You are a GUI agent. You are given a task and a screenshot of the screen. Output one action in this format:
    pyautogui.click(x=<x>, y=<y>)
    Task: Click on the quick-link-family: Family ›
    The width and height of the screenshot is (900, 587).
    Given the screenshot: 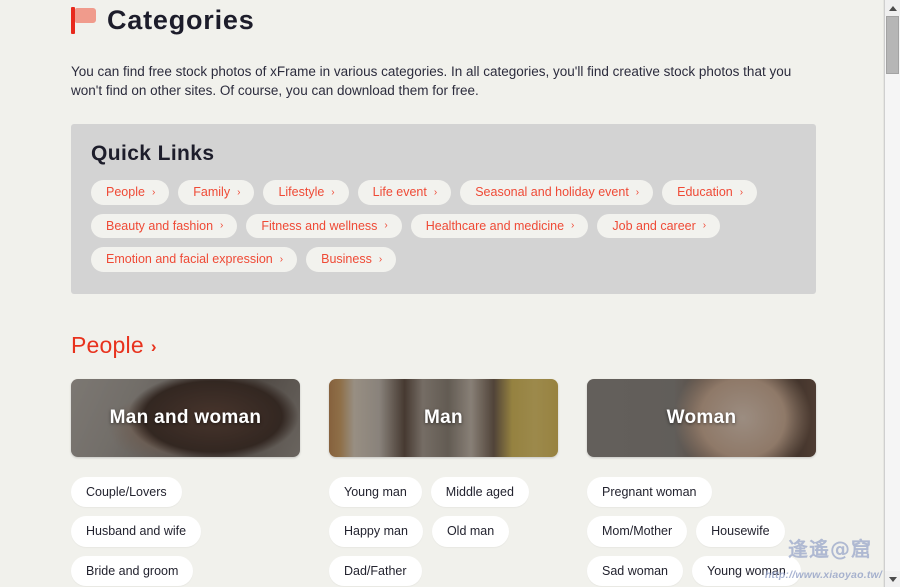 What is the action you would take?
    pyautogui.click(x=216, y=192)
    